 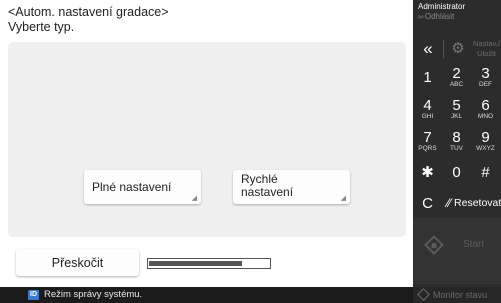 I want to click on key-label: 5, so click(x=456, y=105).